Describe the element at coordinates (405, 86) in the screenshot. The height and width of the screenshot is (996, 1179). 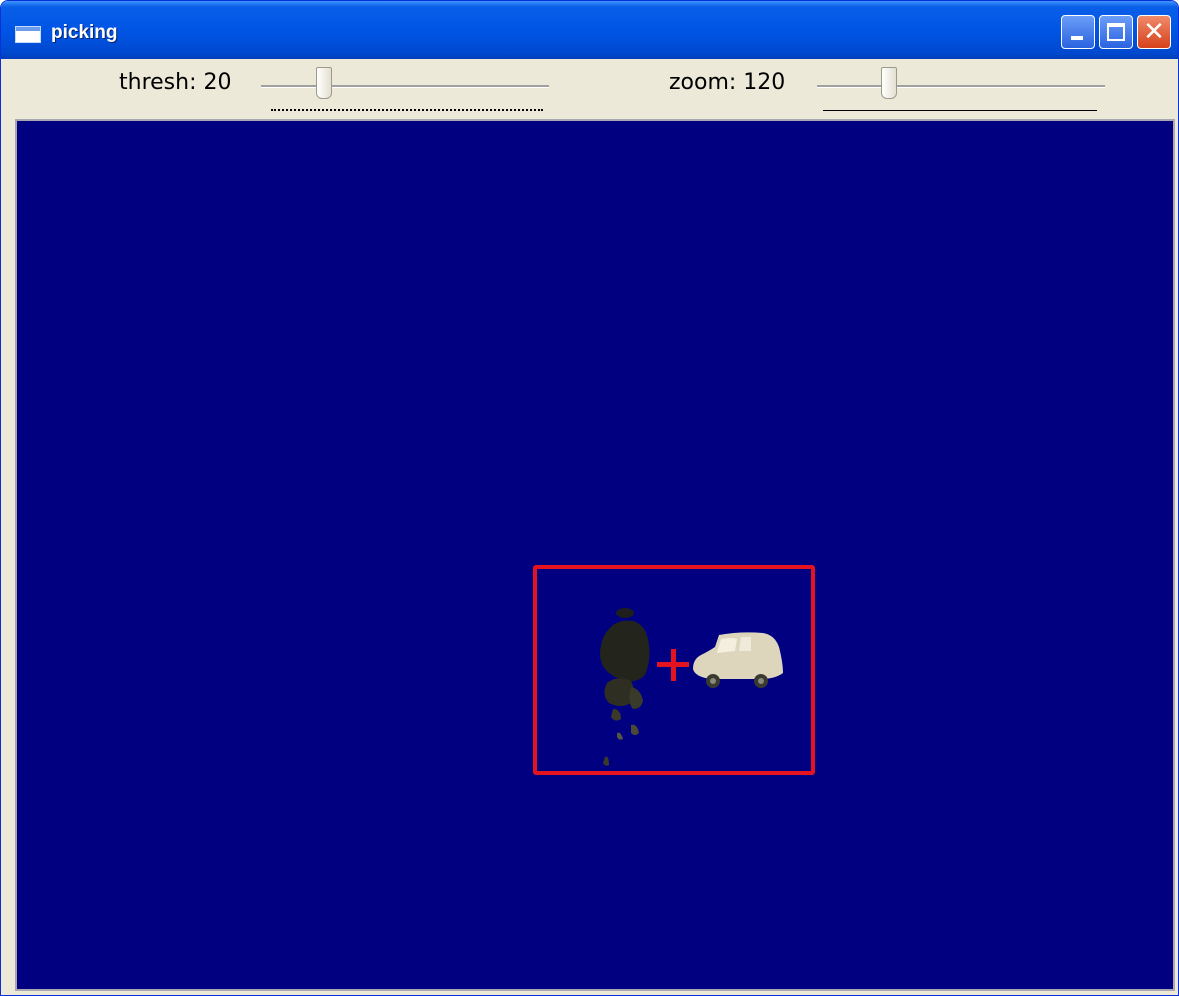
I see `thresh-slider-track` at that location.